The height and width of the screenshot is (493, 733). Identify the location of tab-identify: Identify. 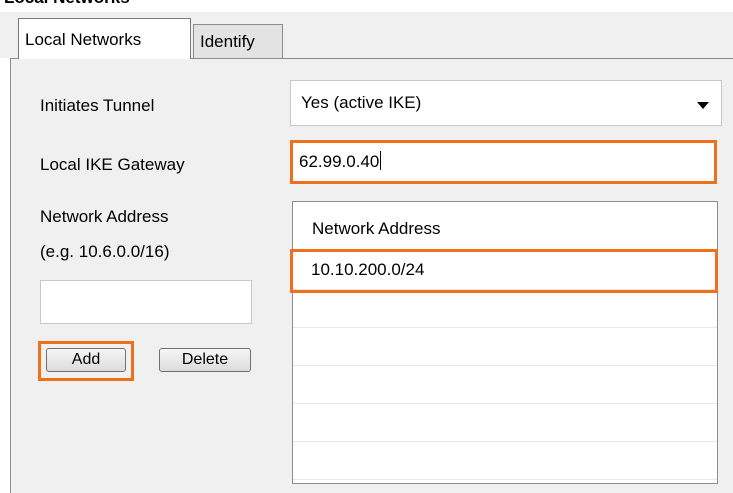
(238, 41).